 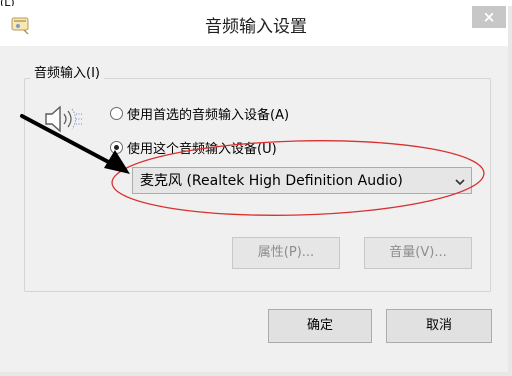 What do you see at coordinates (320, 326) in the screenshot?
I see `ok-button: 确定` at bounding box center [320, 326].